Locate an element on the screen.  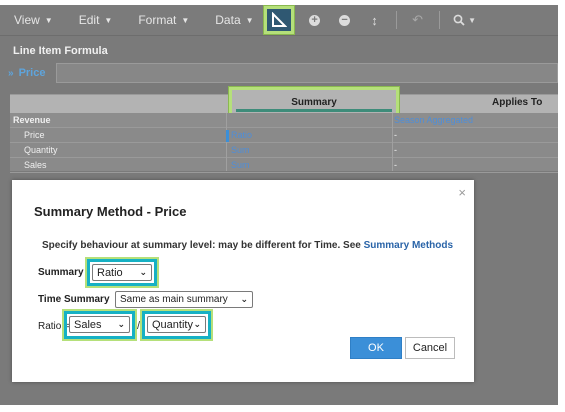
menu-data-label: Data is located at coordinates (228, 20).